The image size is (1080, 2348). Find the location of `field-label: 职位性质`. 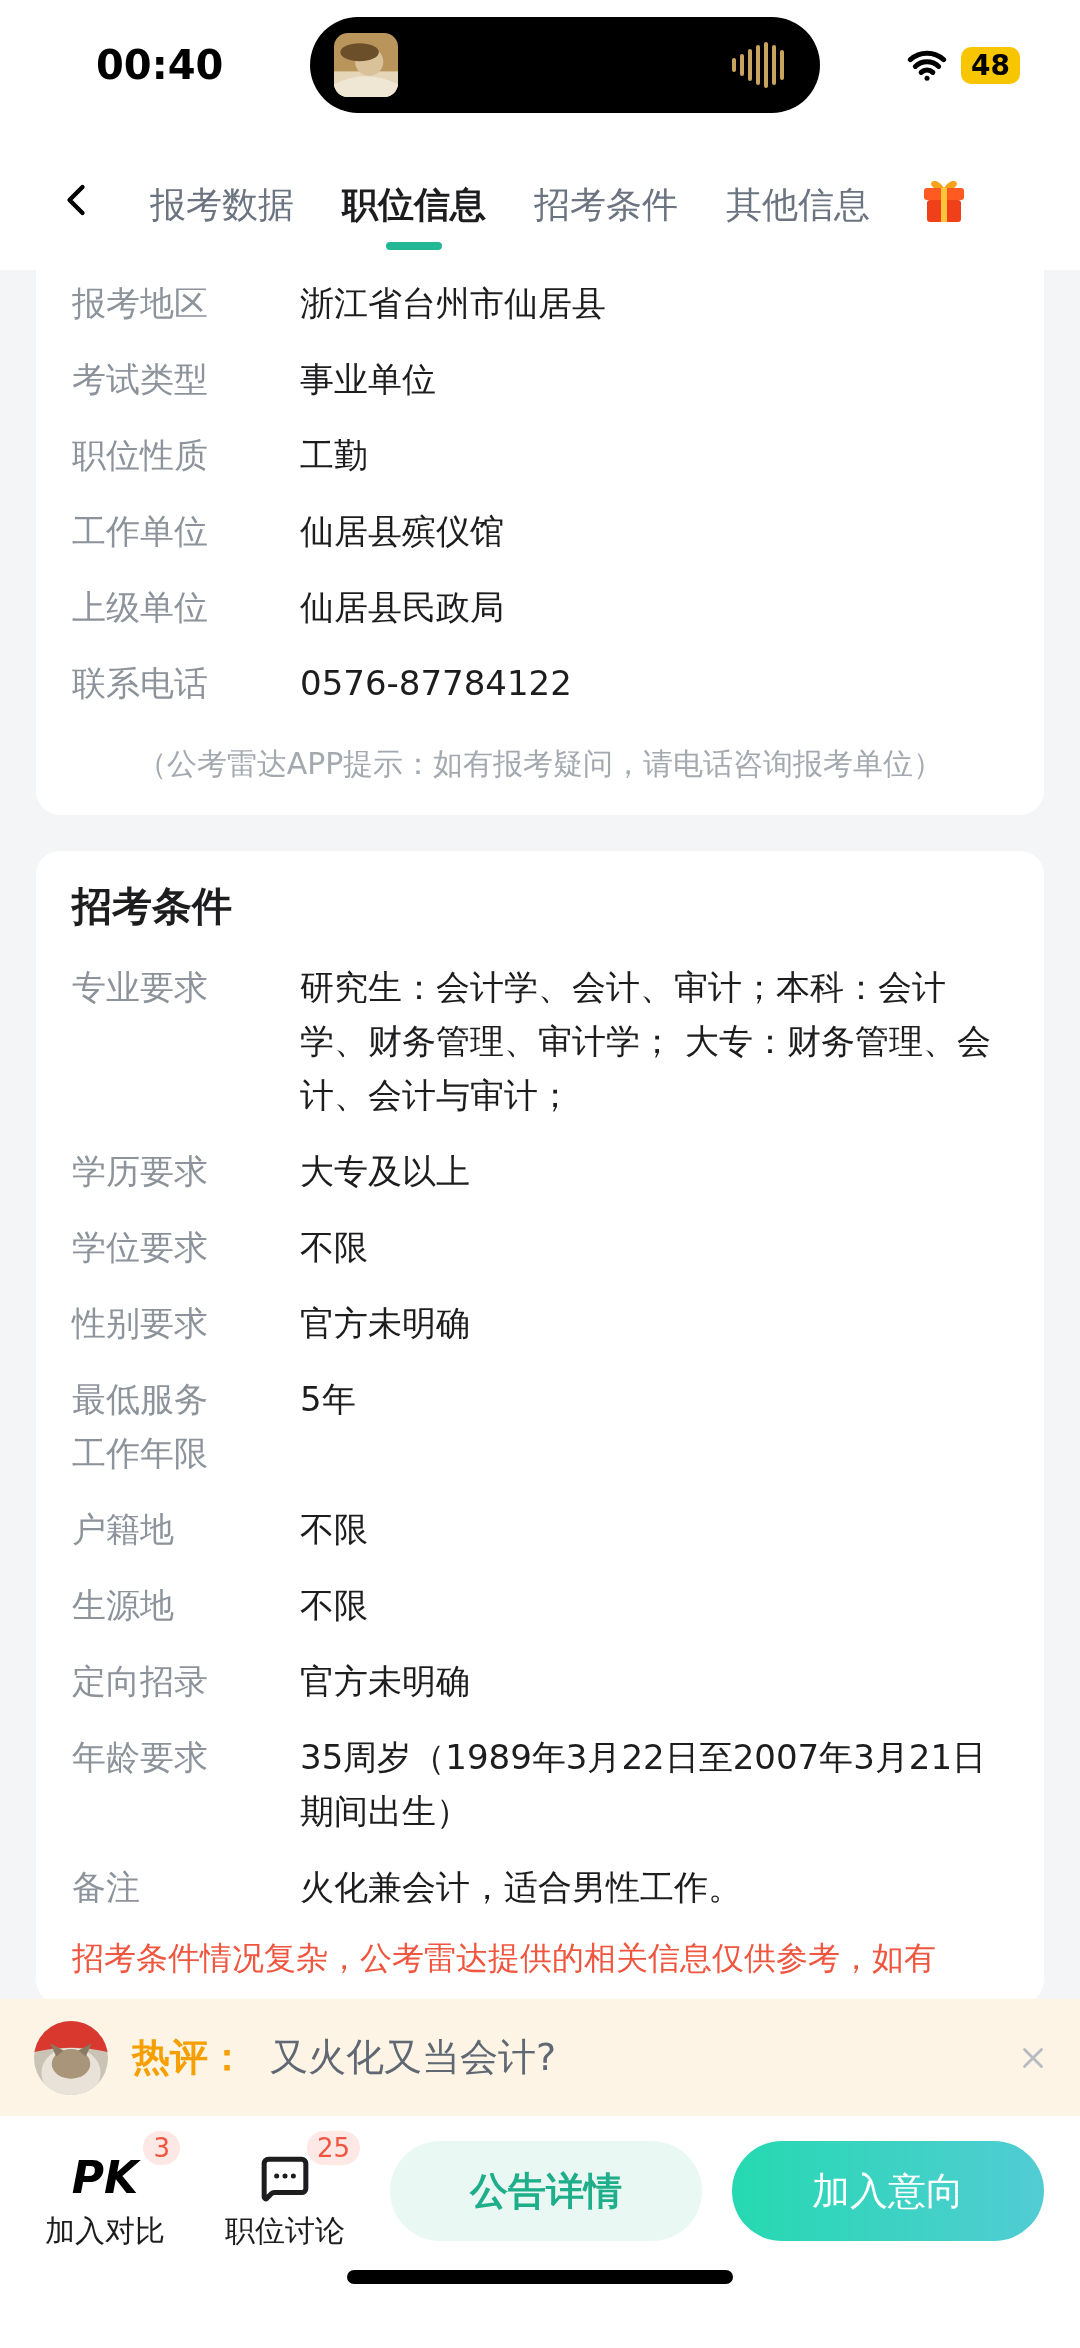

field-label: 职位性质 is located at coordinates (140, 455).